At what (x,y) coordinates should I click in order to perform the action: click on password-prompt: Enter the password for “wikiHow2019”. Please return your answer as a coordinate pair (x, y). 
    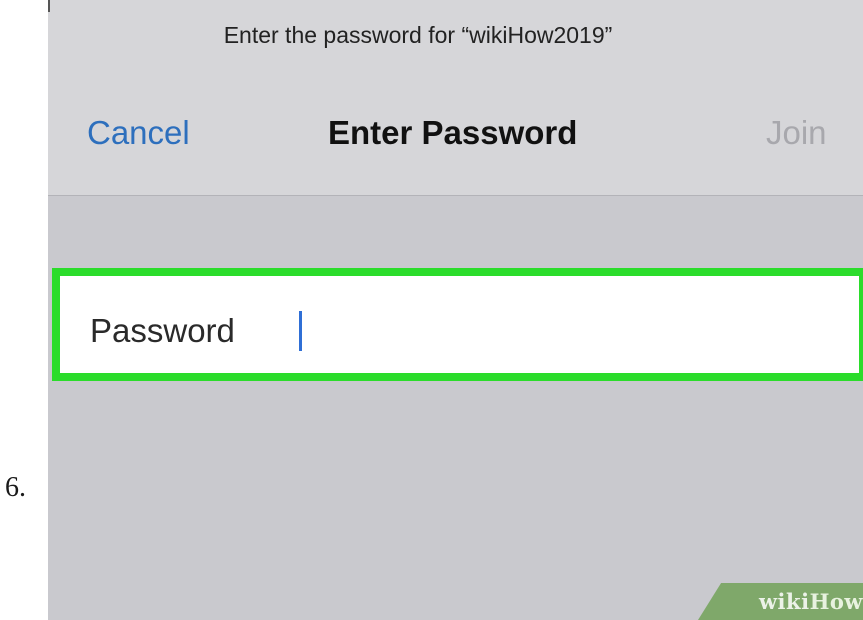
    Looking at the image, I should click on (418, 35).